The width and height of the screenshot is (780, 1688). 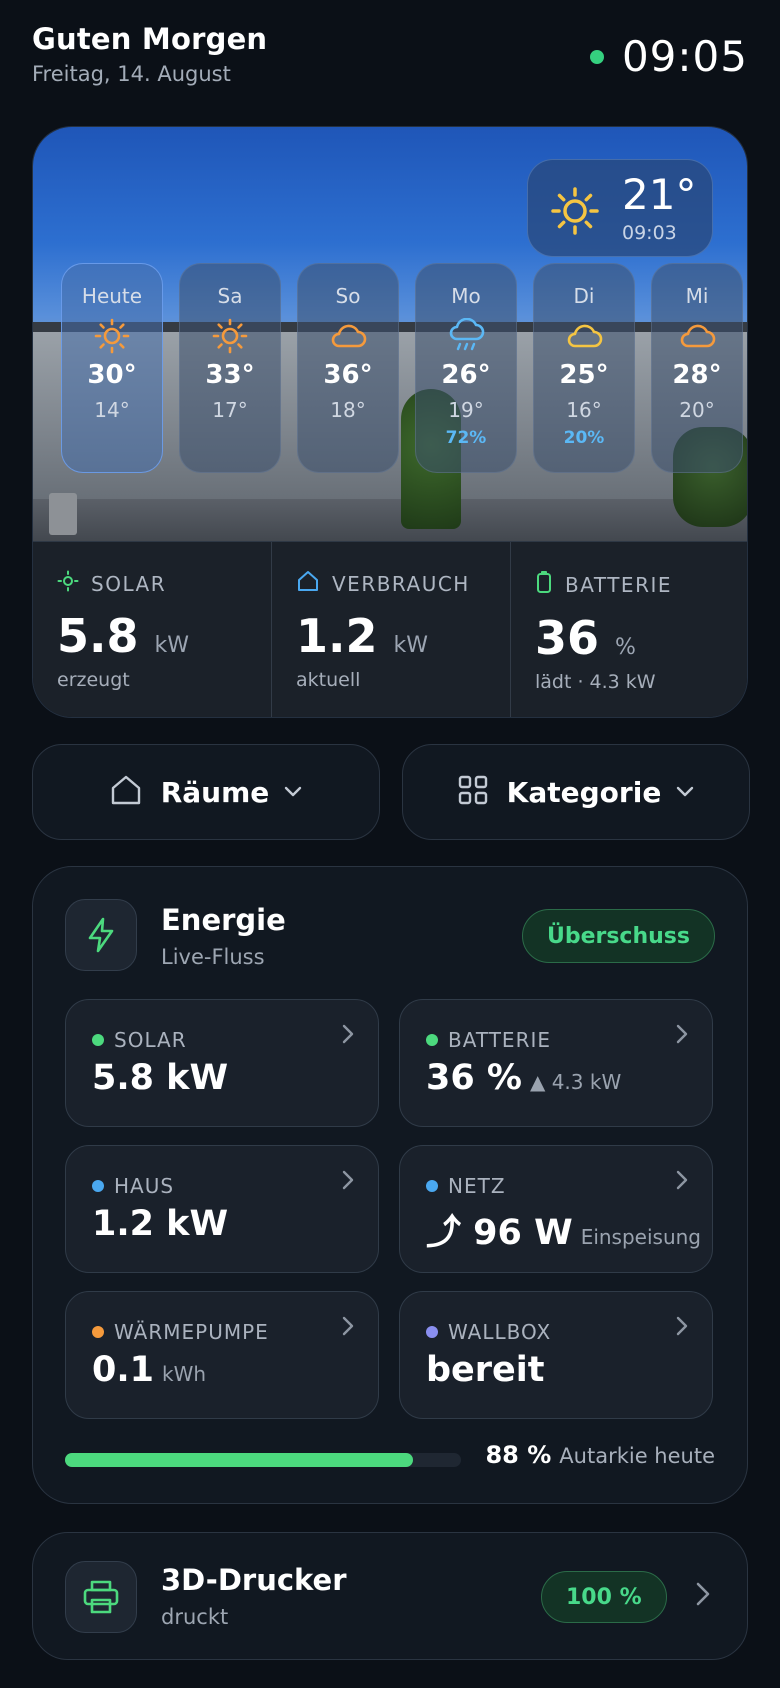 I want to click on forecast-low: 14°, so click(x=112, y=410).